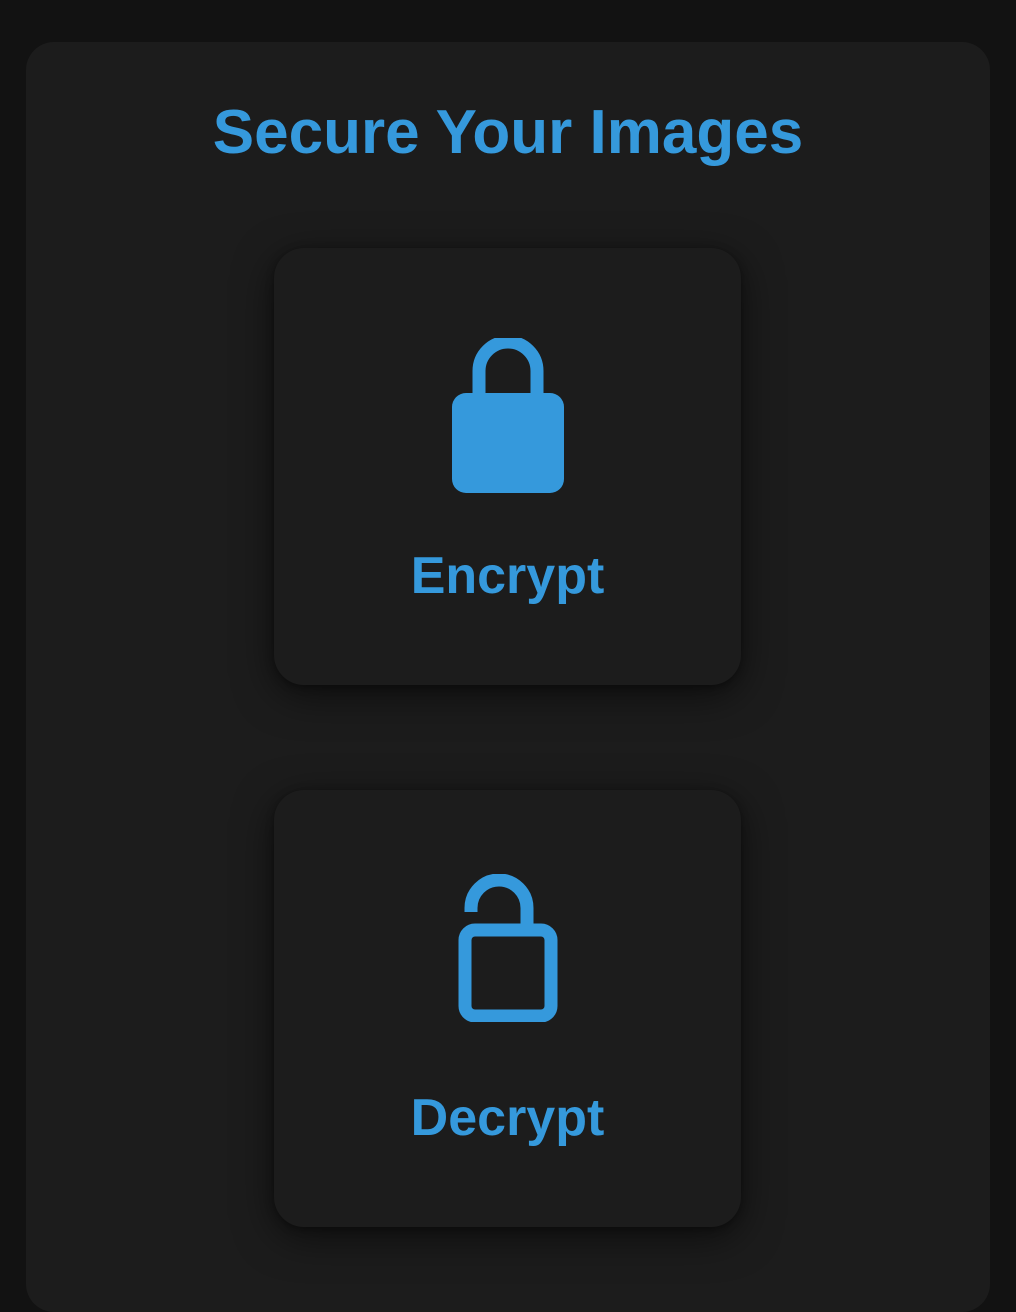 Image resolution: width=1016 pixels, height=1312 pixels. What do you see at coordinates (507, 416) in the screenshot?
I see `lock-closed-icon` at bounding box center [507, 416].